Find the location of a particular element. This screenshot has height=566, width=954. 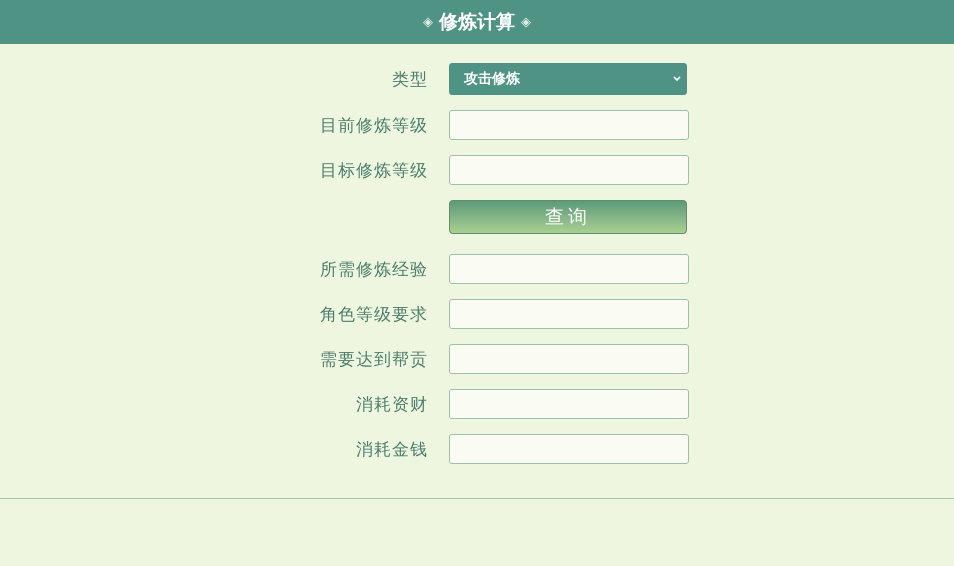

field-label: 消耗金钱 is located at coordinates (392, 449).